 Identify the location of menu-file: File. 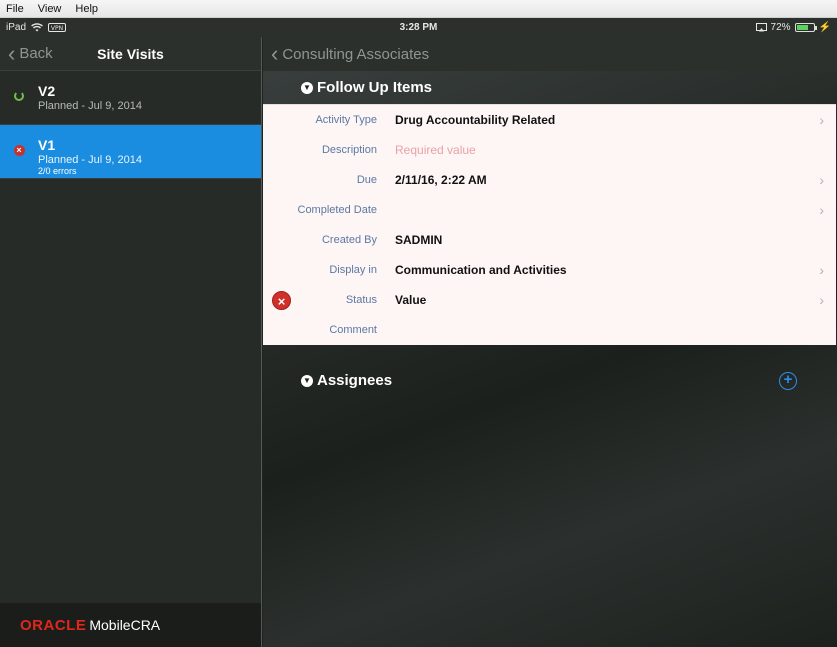
(15, 9).